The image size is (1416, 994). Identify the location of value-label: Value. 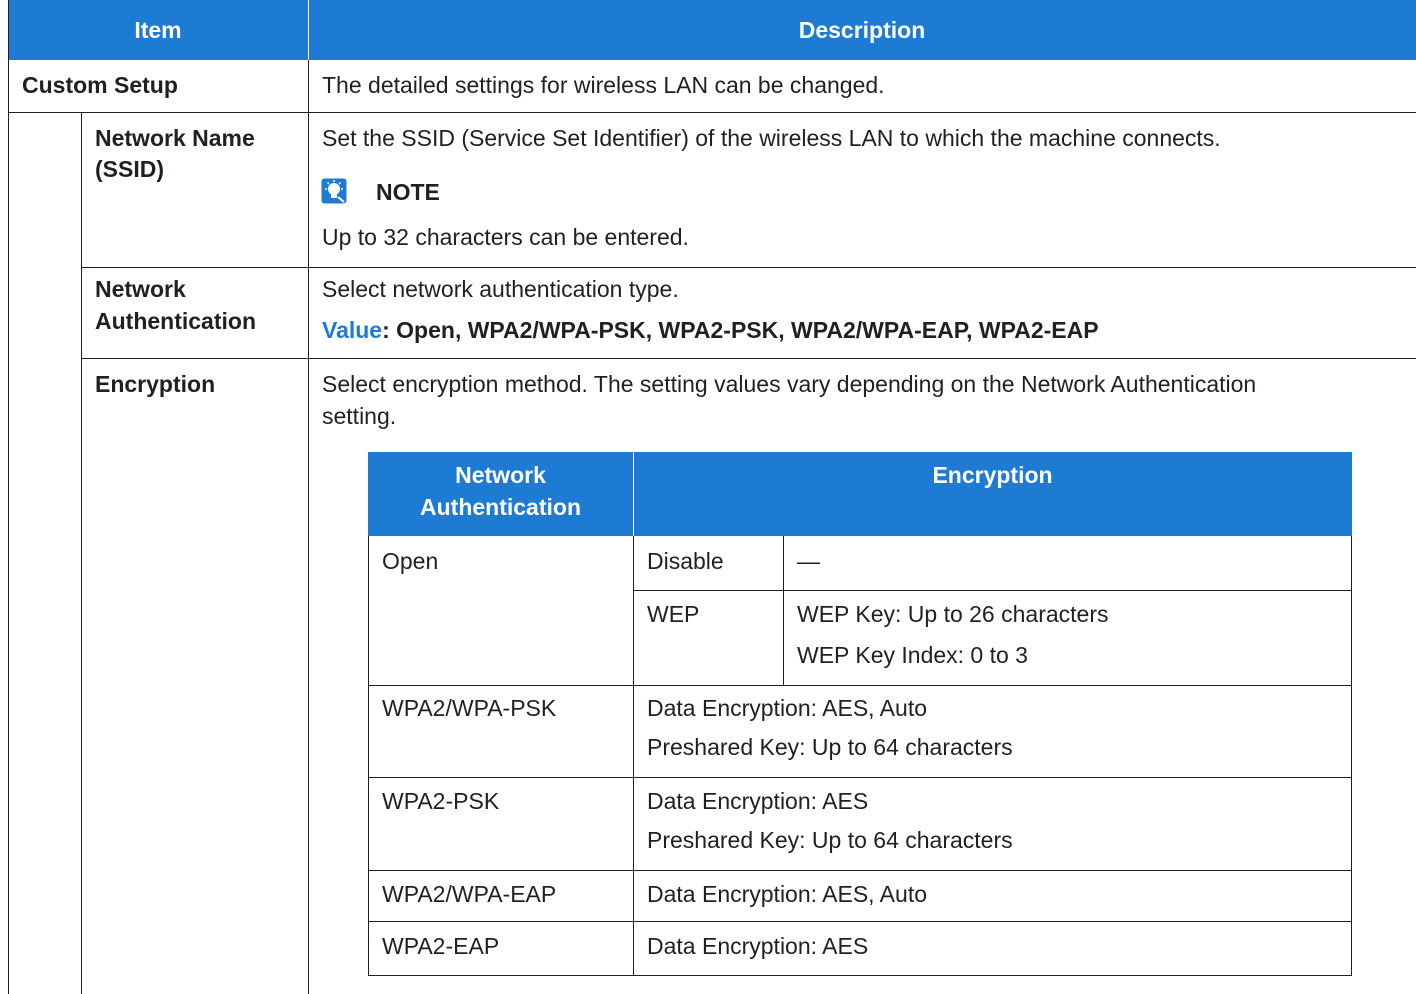
(352, 330).